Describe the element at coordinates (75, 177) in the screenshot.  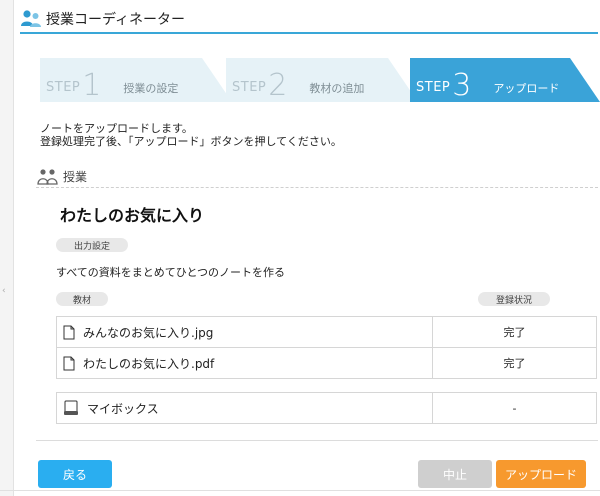
I see `section-label: 授業` at that location.